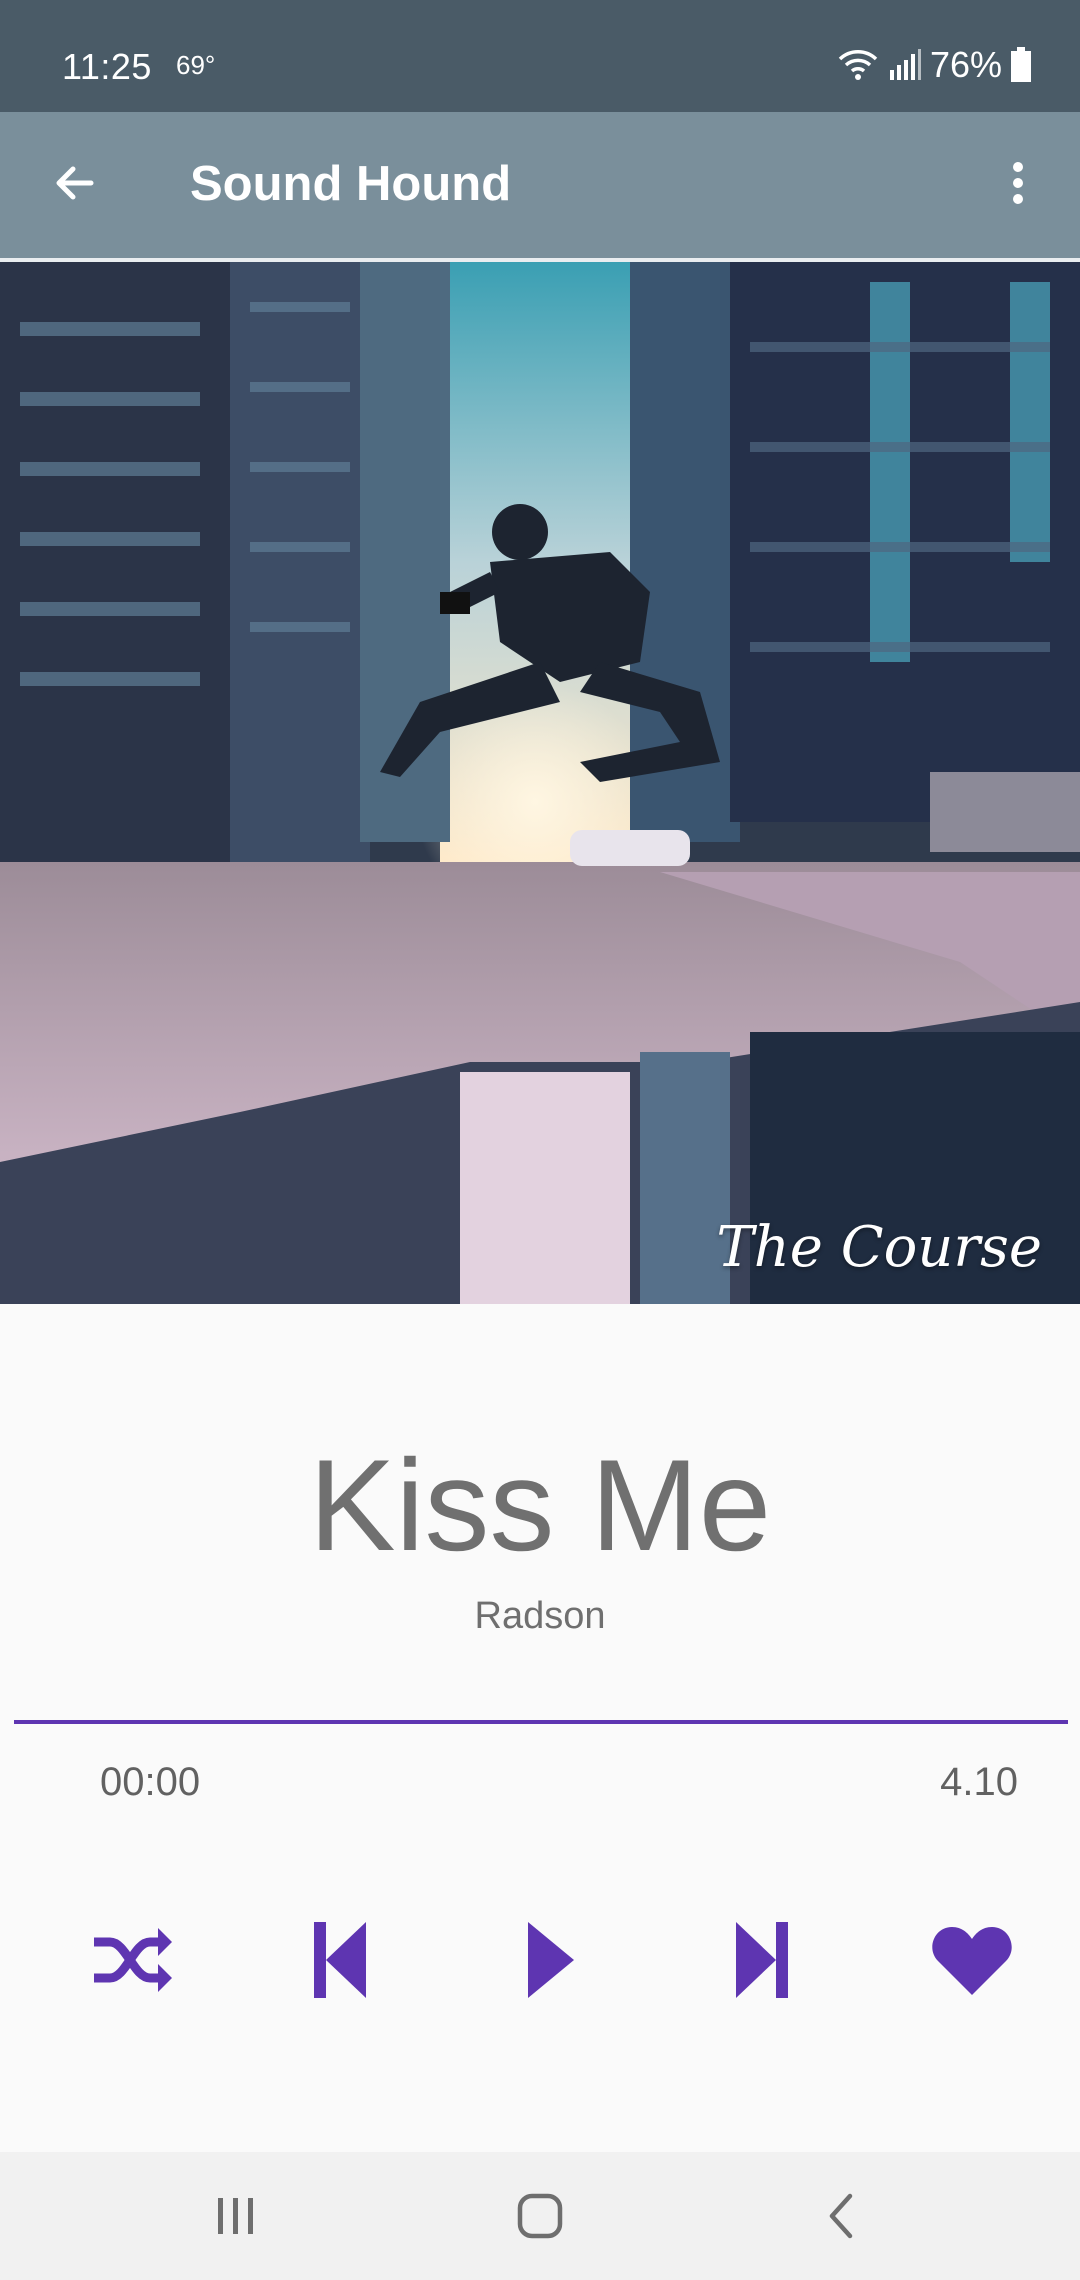  What do you see at coordinates (965, 64) in the screenshot?
I see `battery-percentage: 76%` at bounding box center [965, 64].